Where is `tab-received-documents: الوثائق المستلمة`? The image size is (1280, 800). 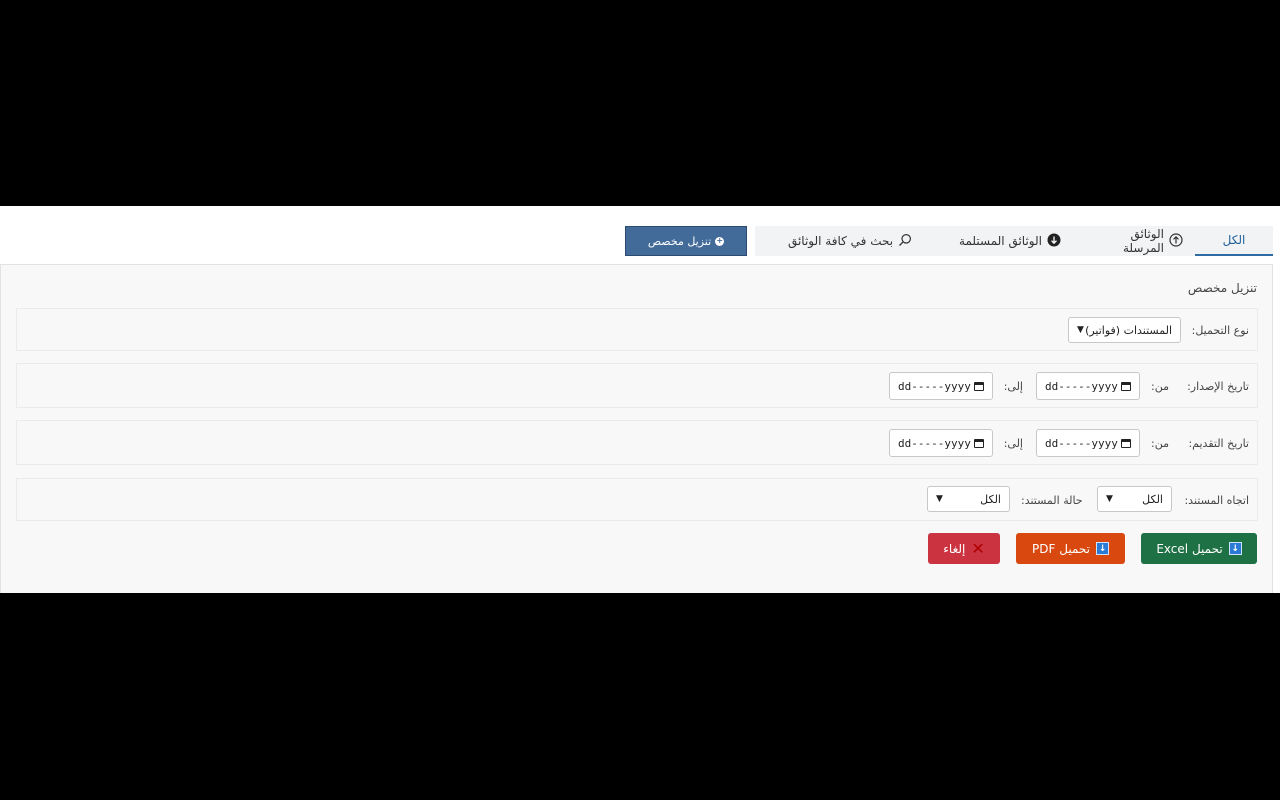 tab-received-documents: الوثائق المستلمة is located at coordinates (1010, 241).